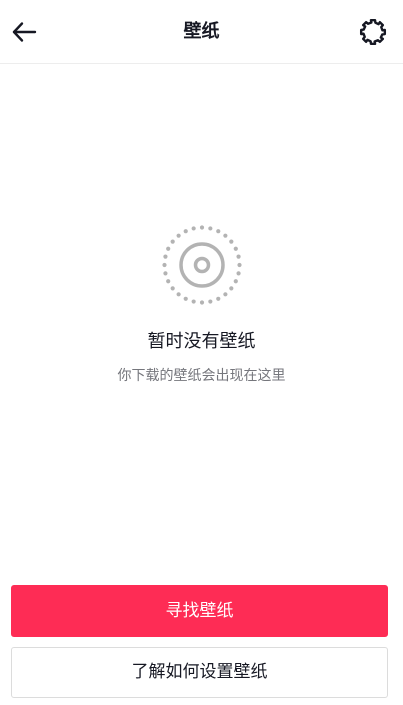 This screenshot has height=705, width=403. Describe the element at coordinates (201, 341) in the screenshot. I see `empty-state-title: 暂时没有壁纸` at that location.